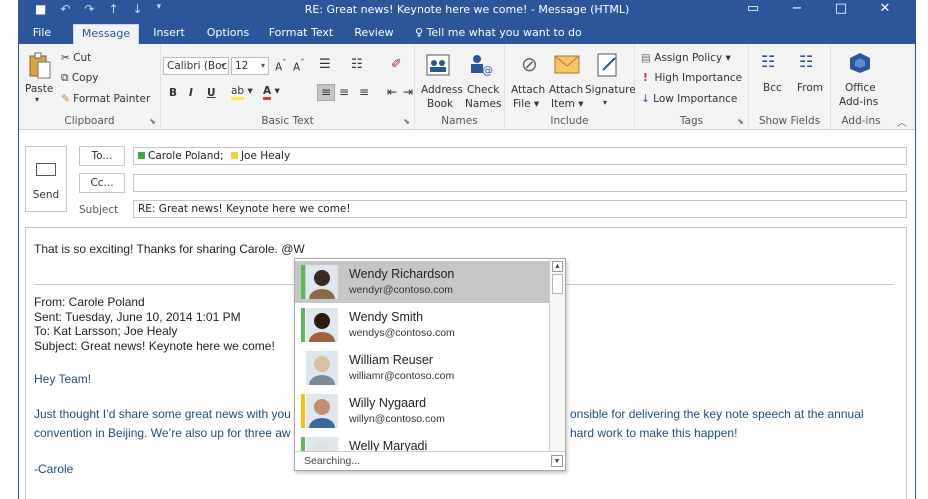  I want to click on expand-dropdown-icon: ▼, so click(557, 461).